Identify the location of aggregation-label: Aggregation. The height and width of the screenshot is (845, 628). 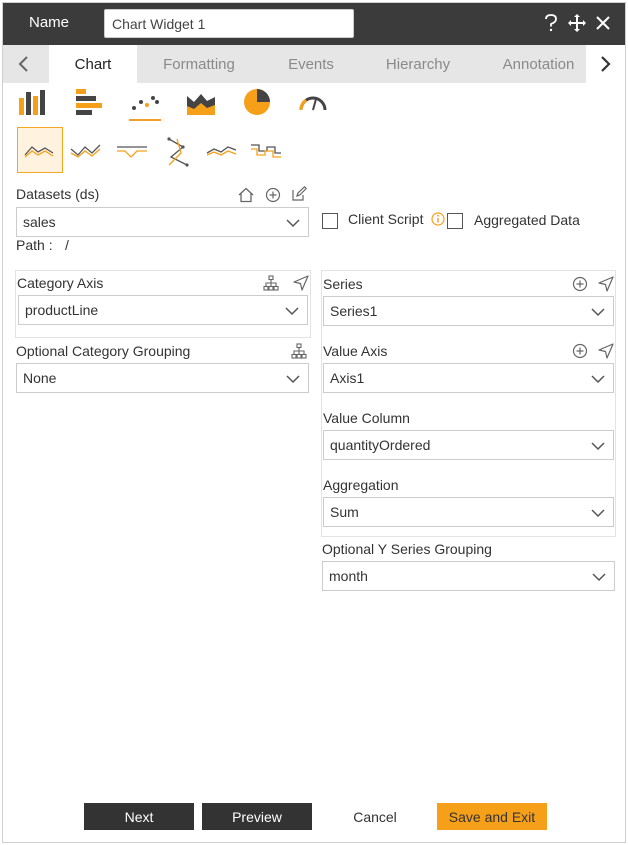
(361, 485).